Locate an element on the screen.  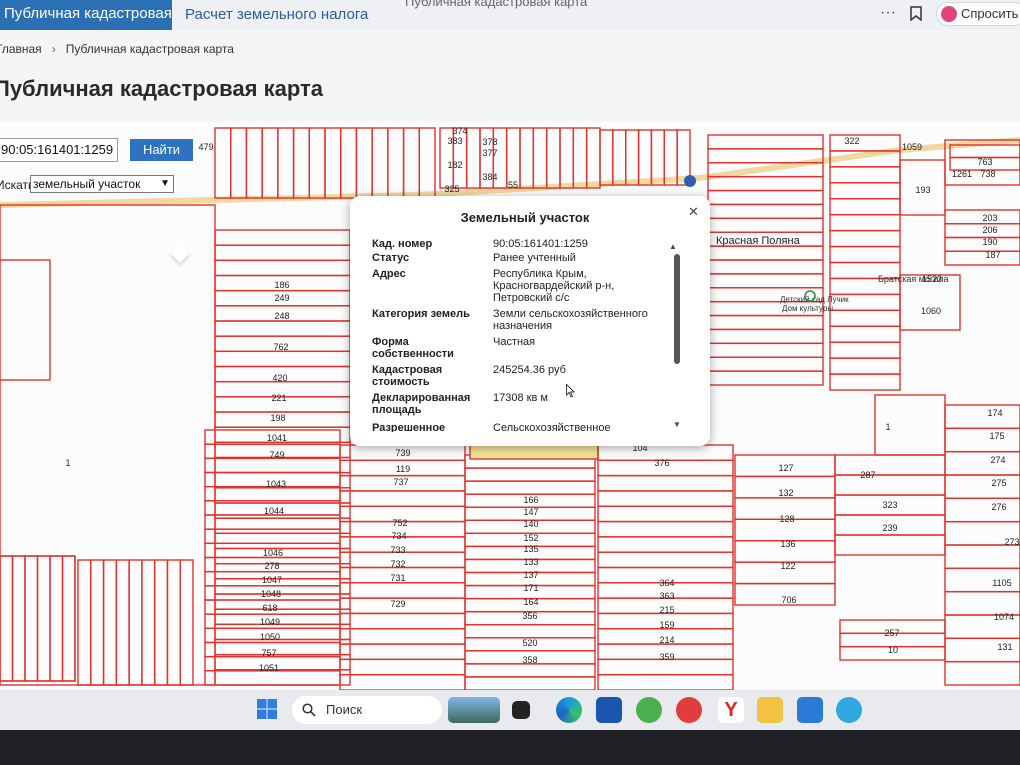
parcel-number: 248 is located at coordinates (281, 316).